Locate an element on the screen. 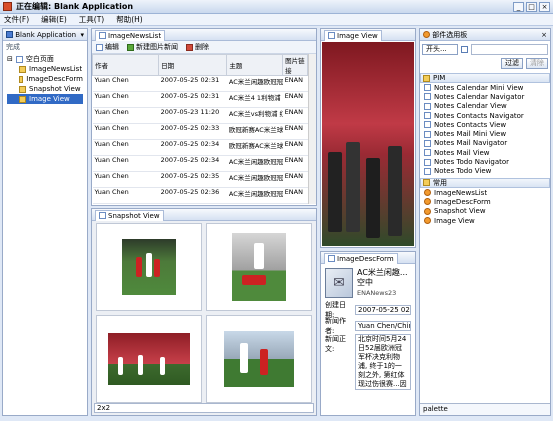 The image size is (553, 421). filter-input is located at coordinates (509, 49).